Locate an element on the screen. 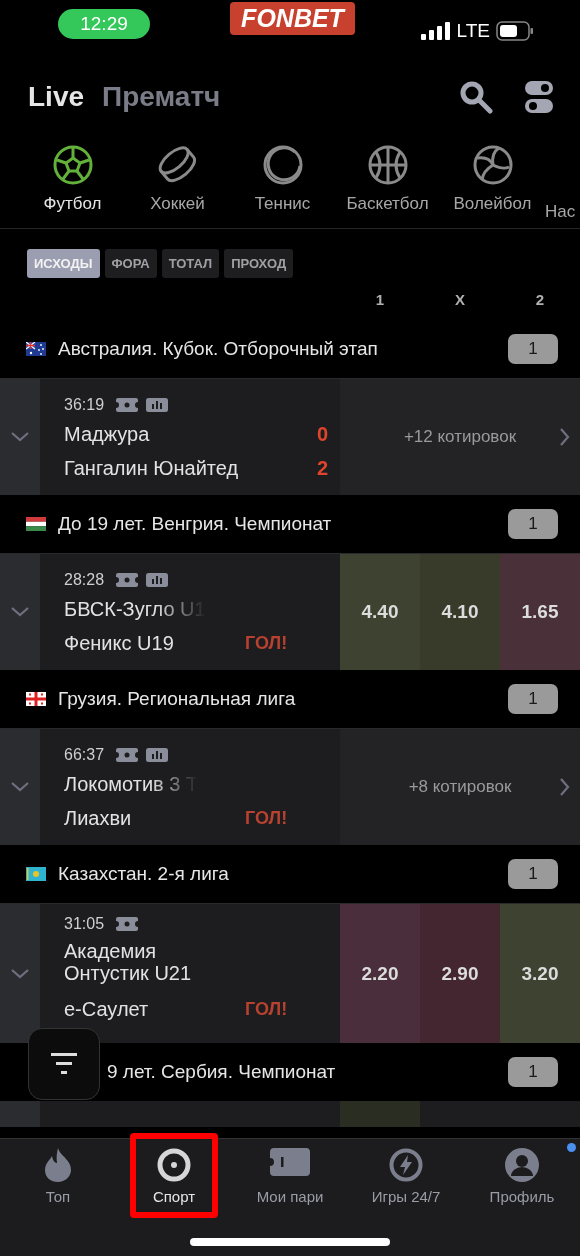 The width and height of the screenshot is (580, 1256). sport-tab: Волейбол is located at coordinates (492, 180).